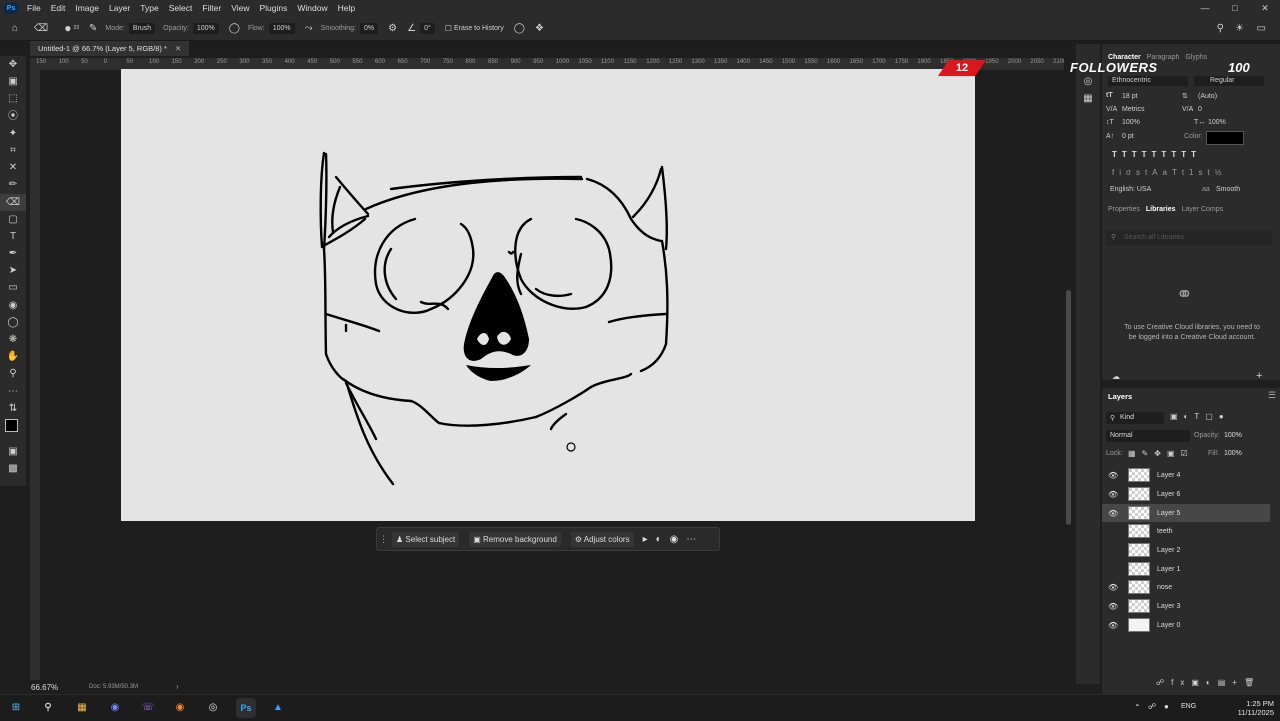 The height and width of the screenshot is (721, 1280). What do you see at coordinates (1265, 8) in the screenshot?
I see `close-icon: ✕` at bounding box center [1265, 8].